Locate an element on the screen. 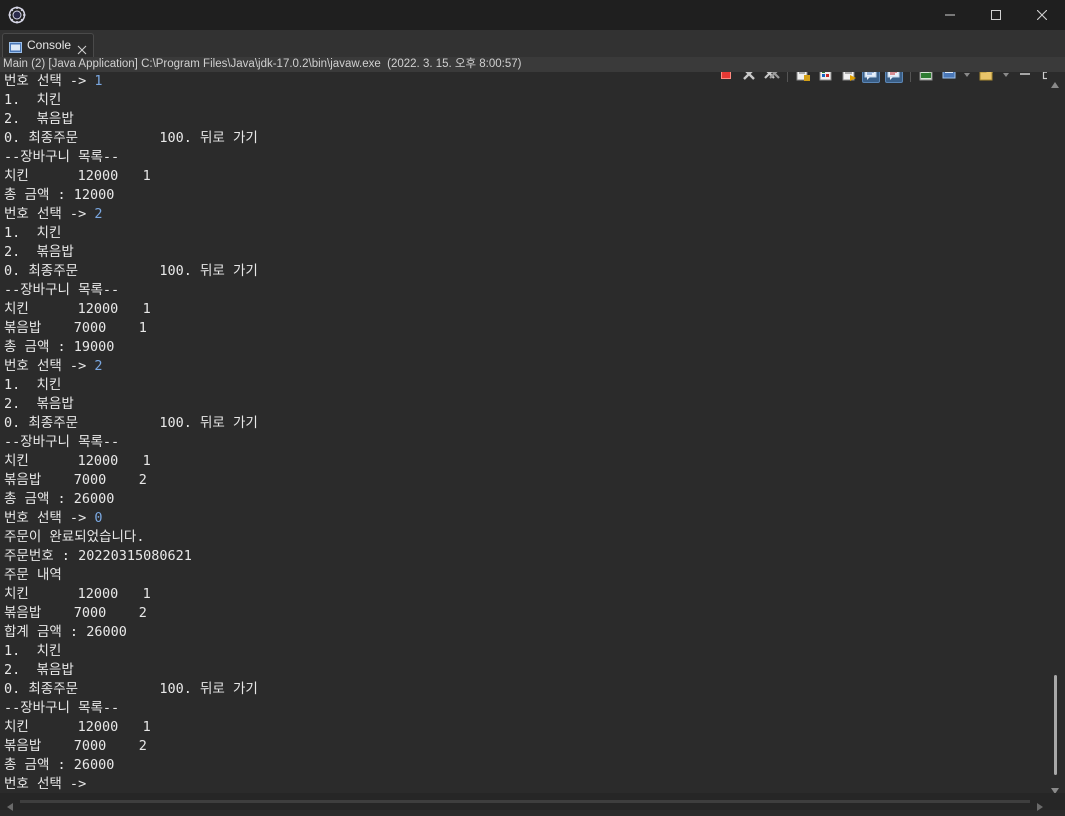  maximize-window-button is located at coordinates (996, 15).